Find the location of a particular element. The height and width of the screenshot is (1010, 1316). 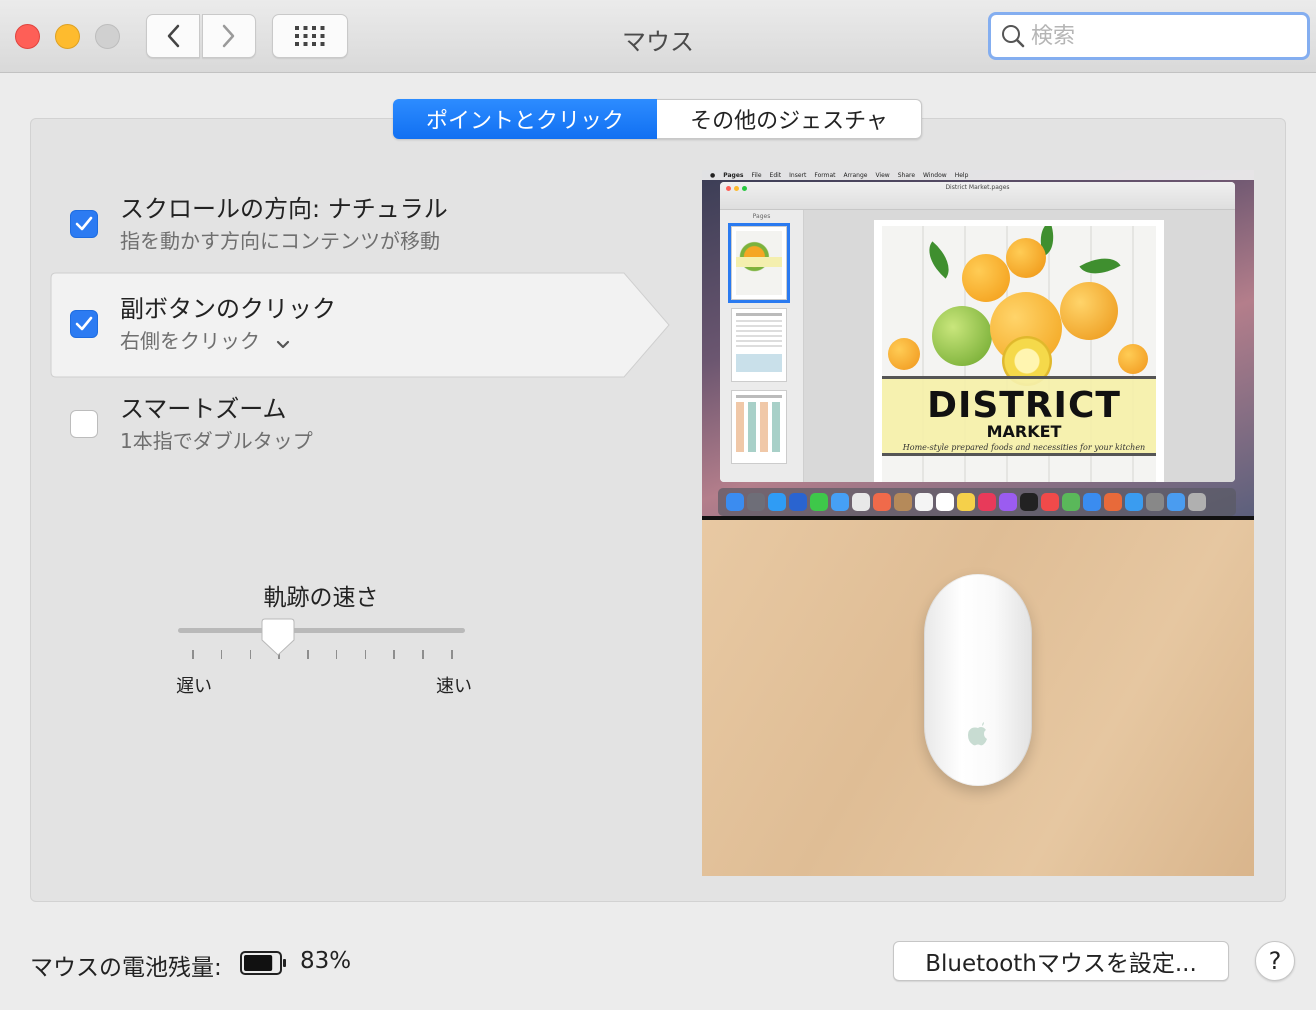

preview-banner-title: DISTRICT is located at coordinates (1024, 405).